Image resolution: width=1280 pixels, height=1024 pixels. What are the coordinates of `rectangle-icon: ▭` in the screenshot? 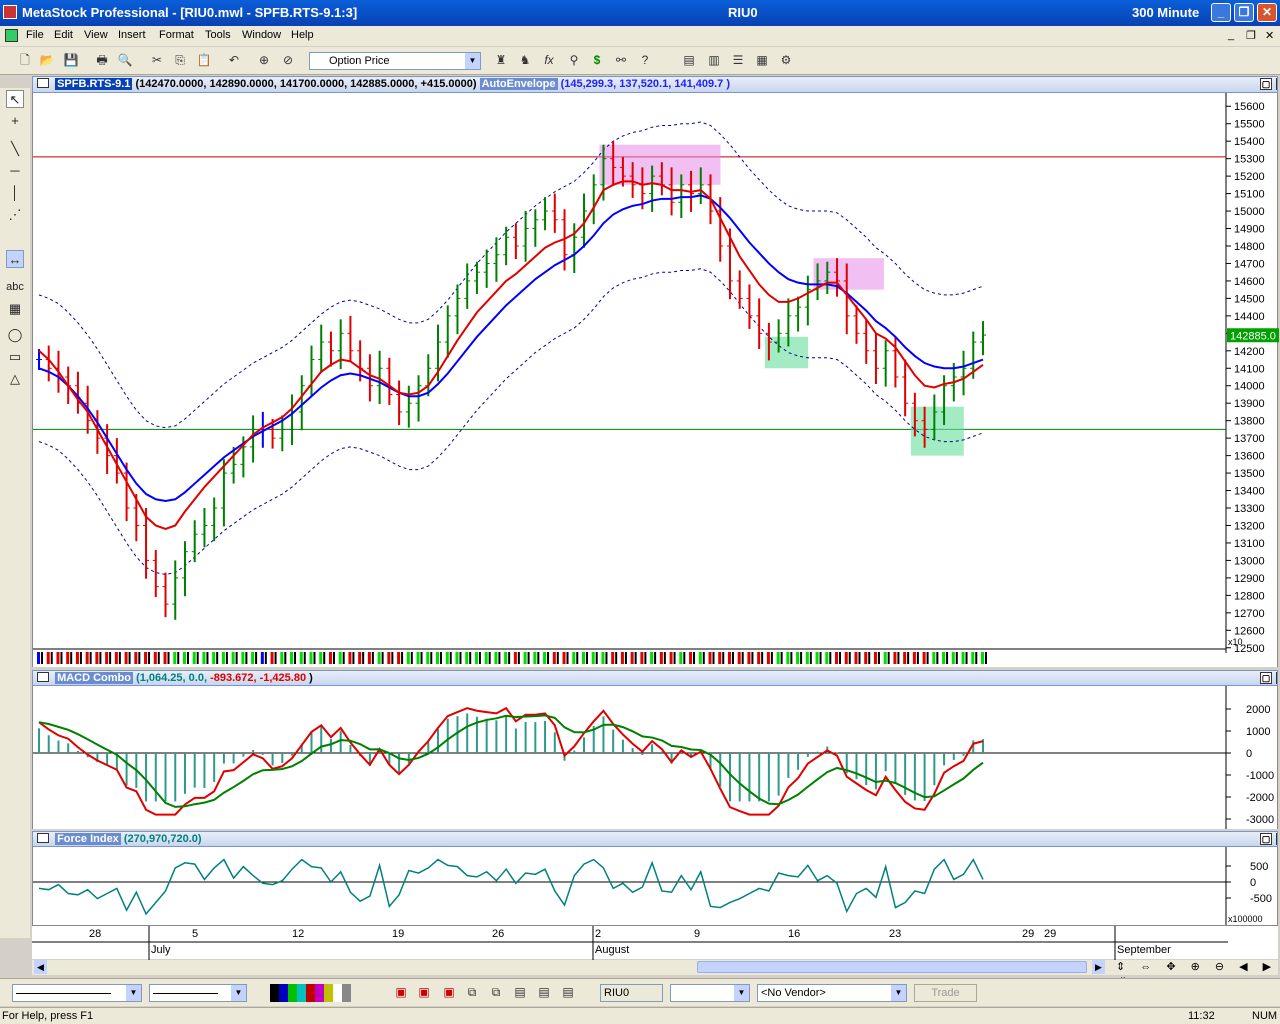 It's located at (15, 357).